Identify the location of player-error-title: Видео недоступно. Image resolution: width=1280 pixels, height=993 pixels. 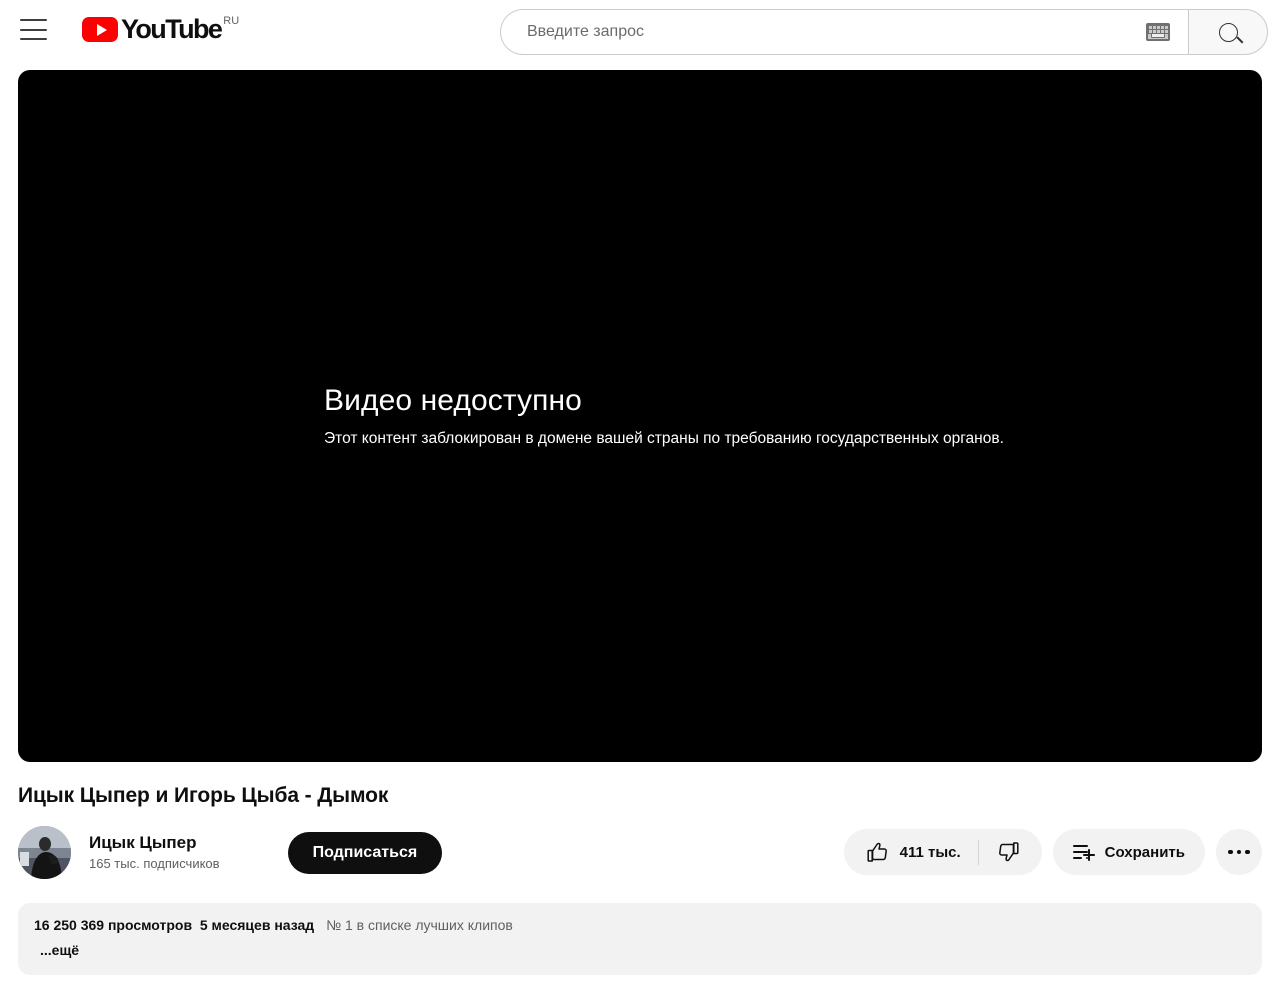
(453, 400).